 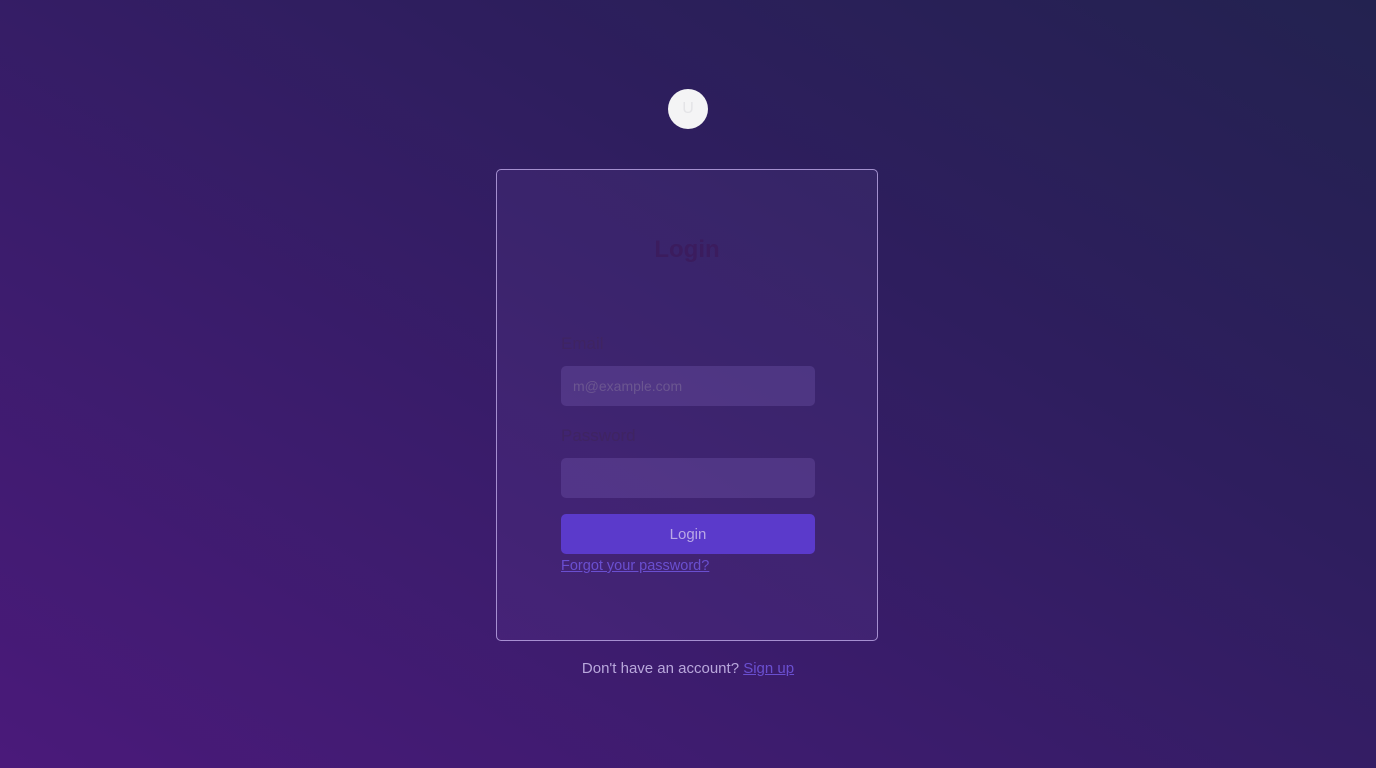 I want to click on login-title: Login, so click(x=687, y=249).